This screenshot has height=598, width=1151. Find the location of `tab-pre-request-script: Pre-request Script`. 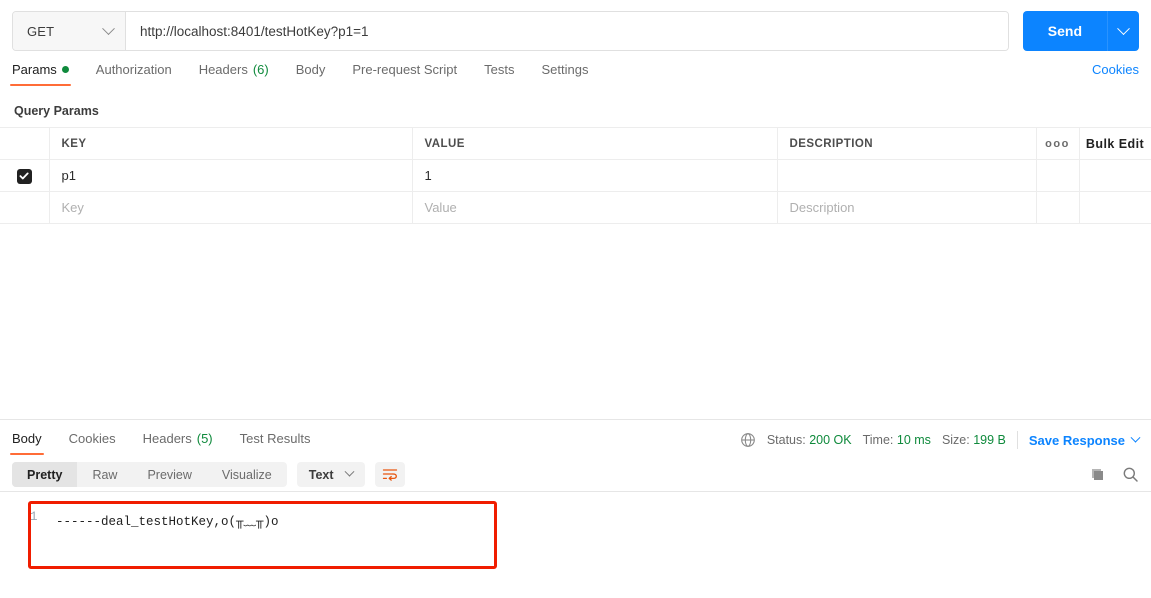

tab-pre-request-script: Pre-request Script is located at coordinates (404, 74).